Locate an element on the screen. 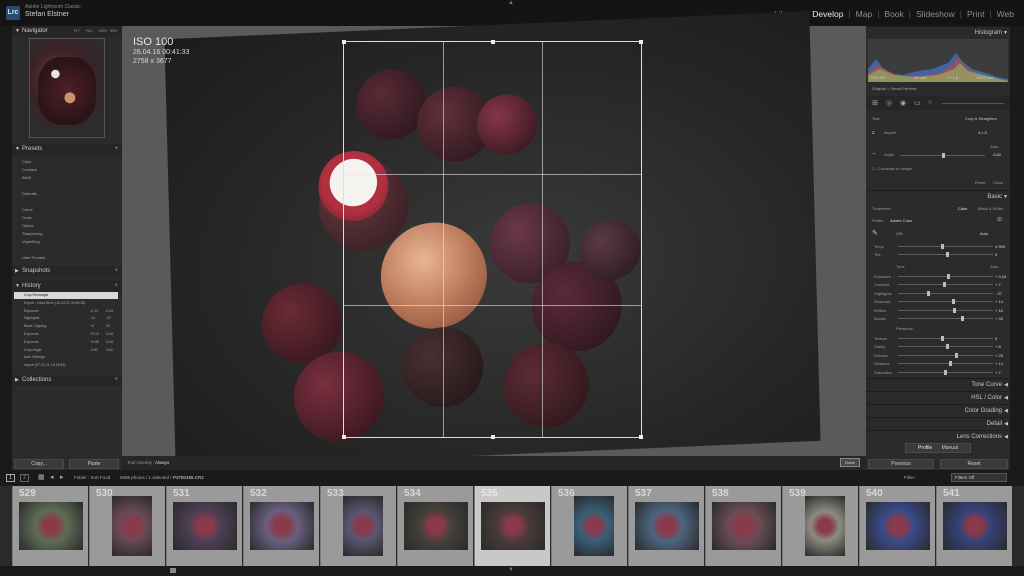  zoom-fit: FIT is located at coordinates (76, 31).